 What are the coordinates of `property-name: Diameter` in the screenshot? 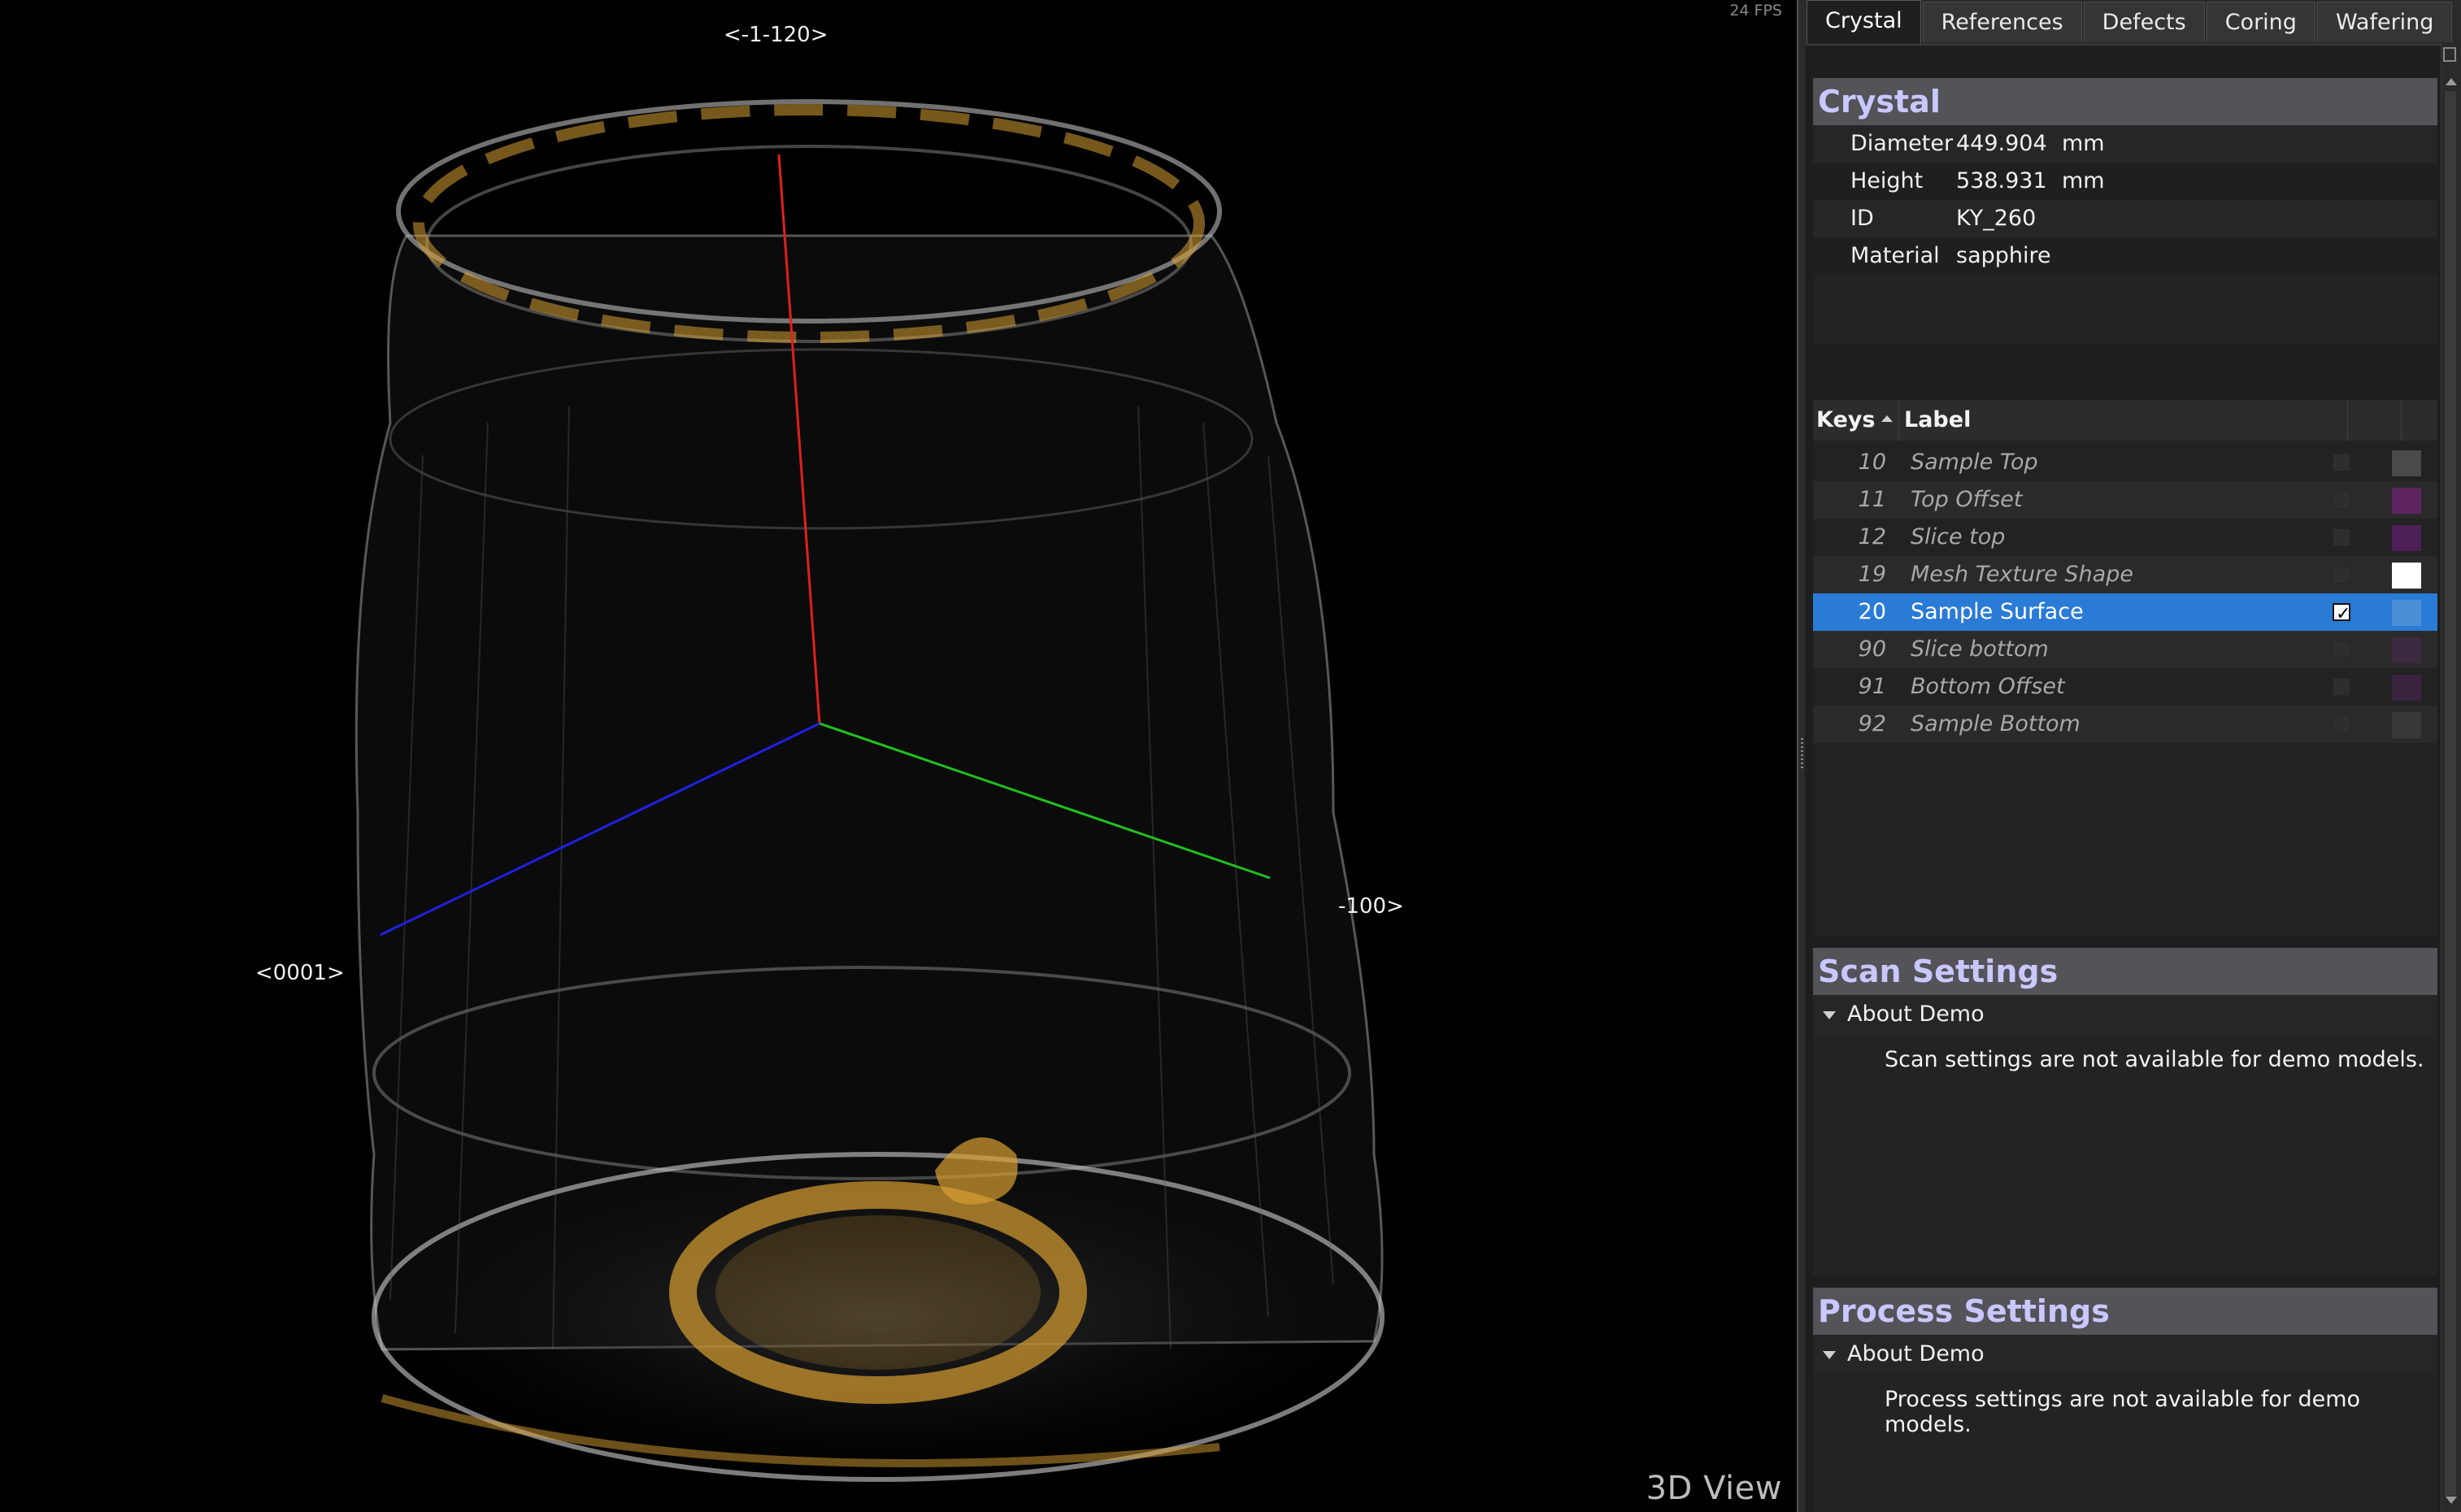 It's located at (1902, 143).